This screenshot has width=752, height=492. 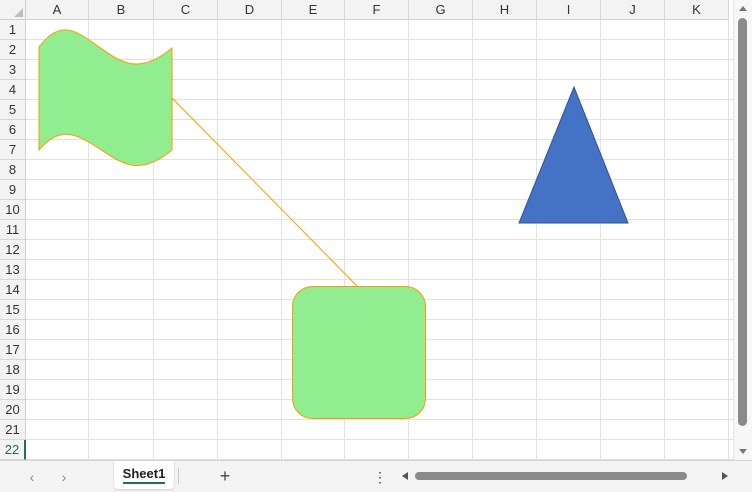 I want to click on more-options-icon: ⋮, so click(x=380, y=477).